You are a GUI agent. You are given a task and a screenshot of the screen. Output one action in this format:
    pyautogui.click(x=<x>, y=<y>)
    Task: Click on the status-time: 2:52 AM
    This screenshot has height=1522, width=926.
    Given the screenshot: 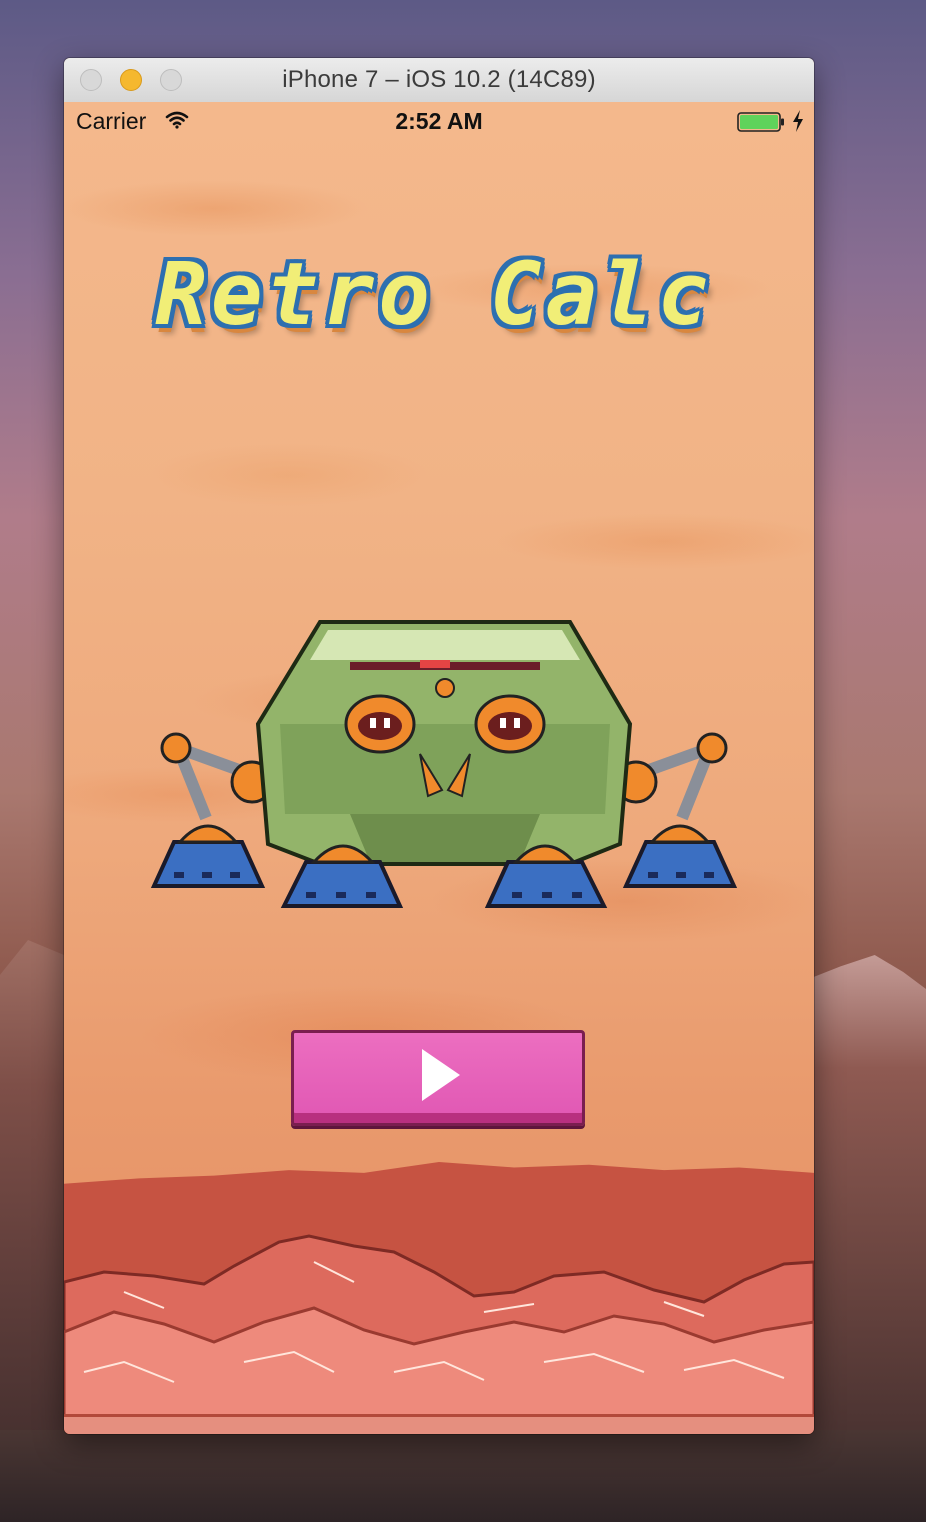 What is the action you would take?
    pyautogui.click(x=439, y=121)
    